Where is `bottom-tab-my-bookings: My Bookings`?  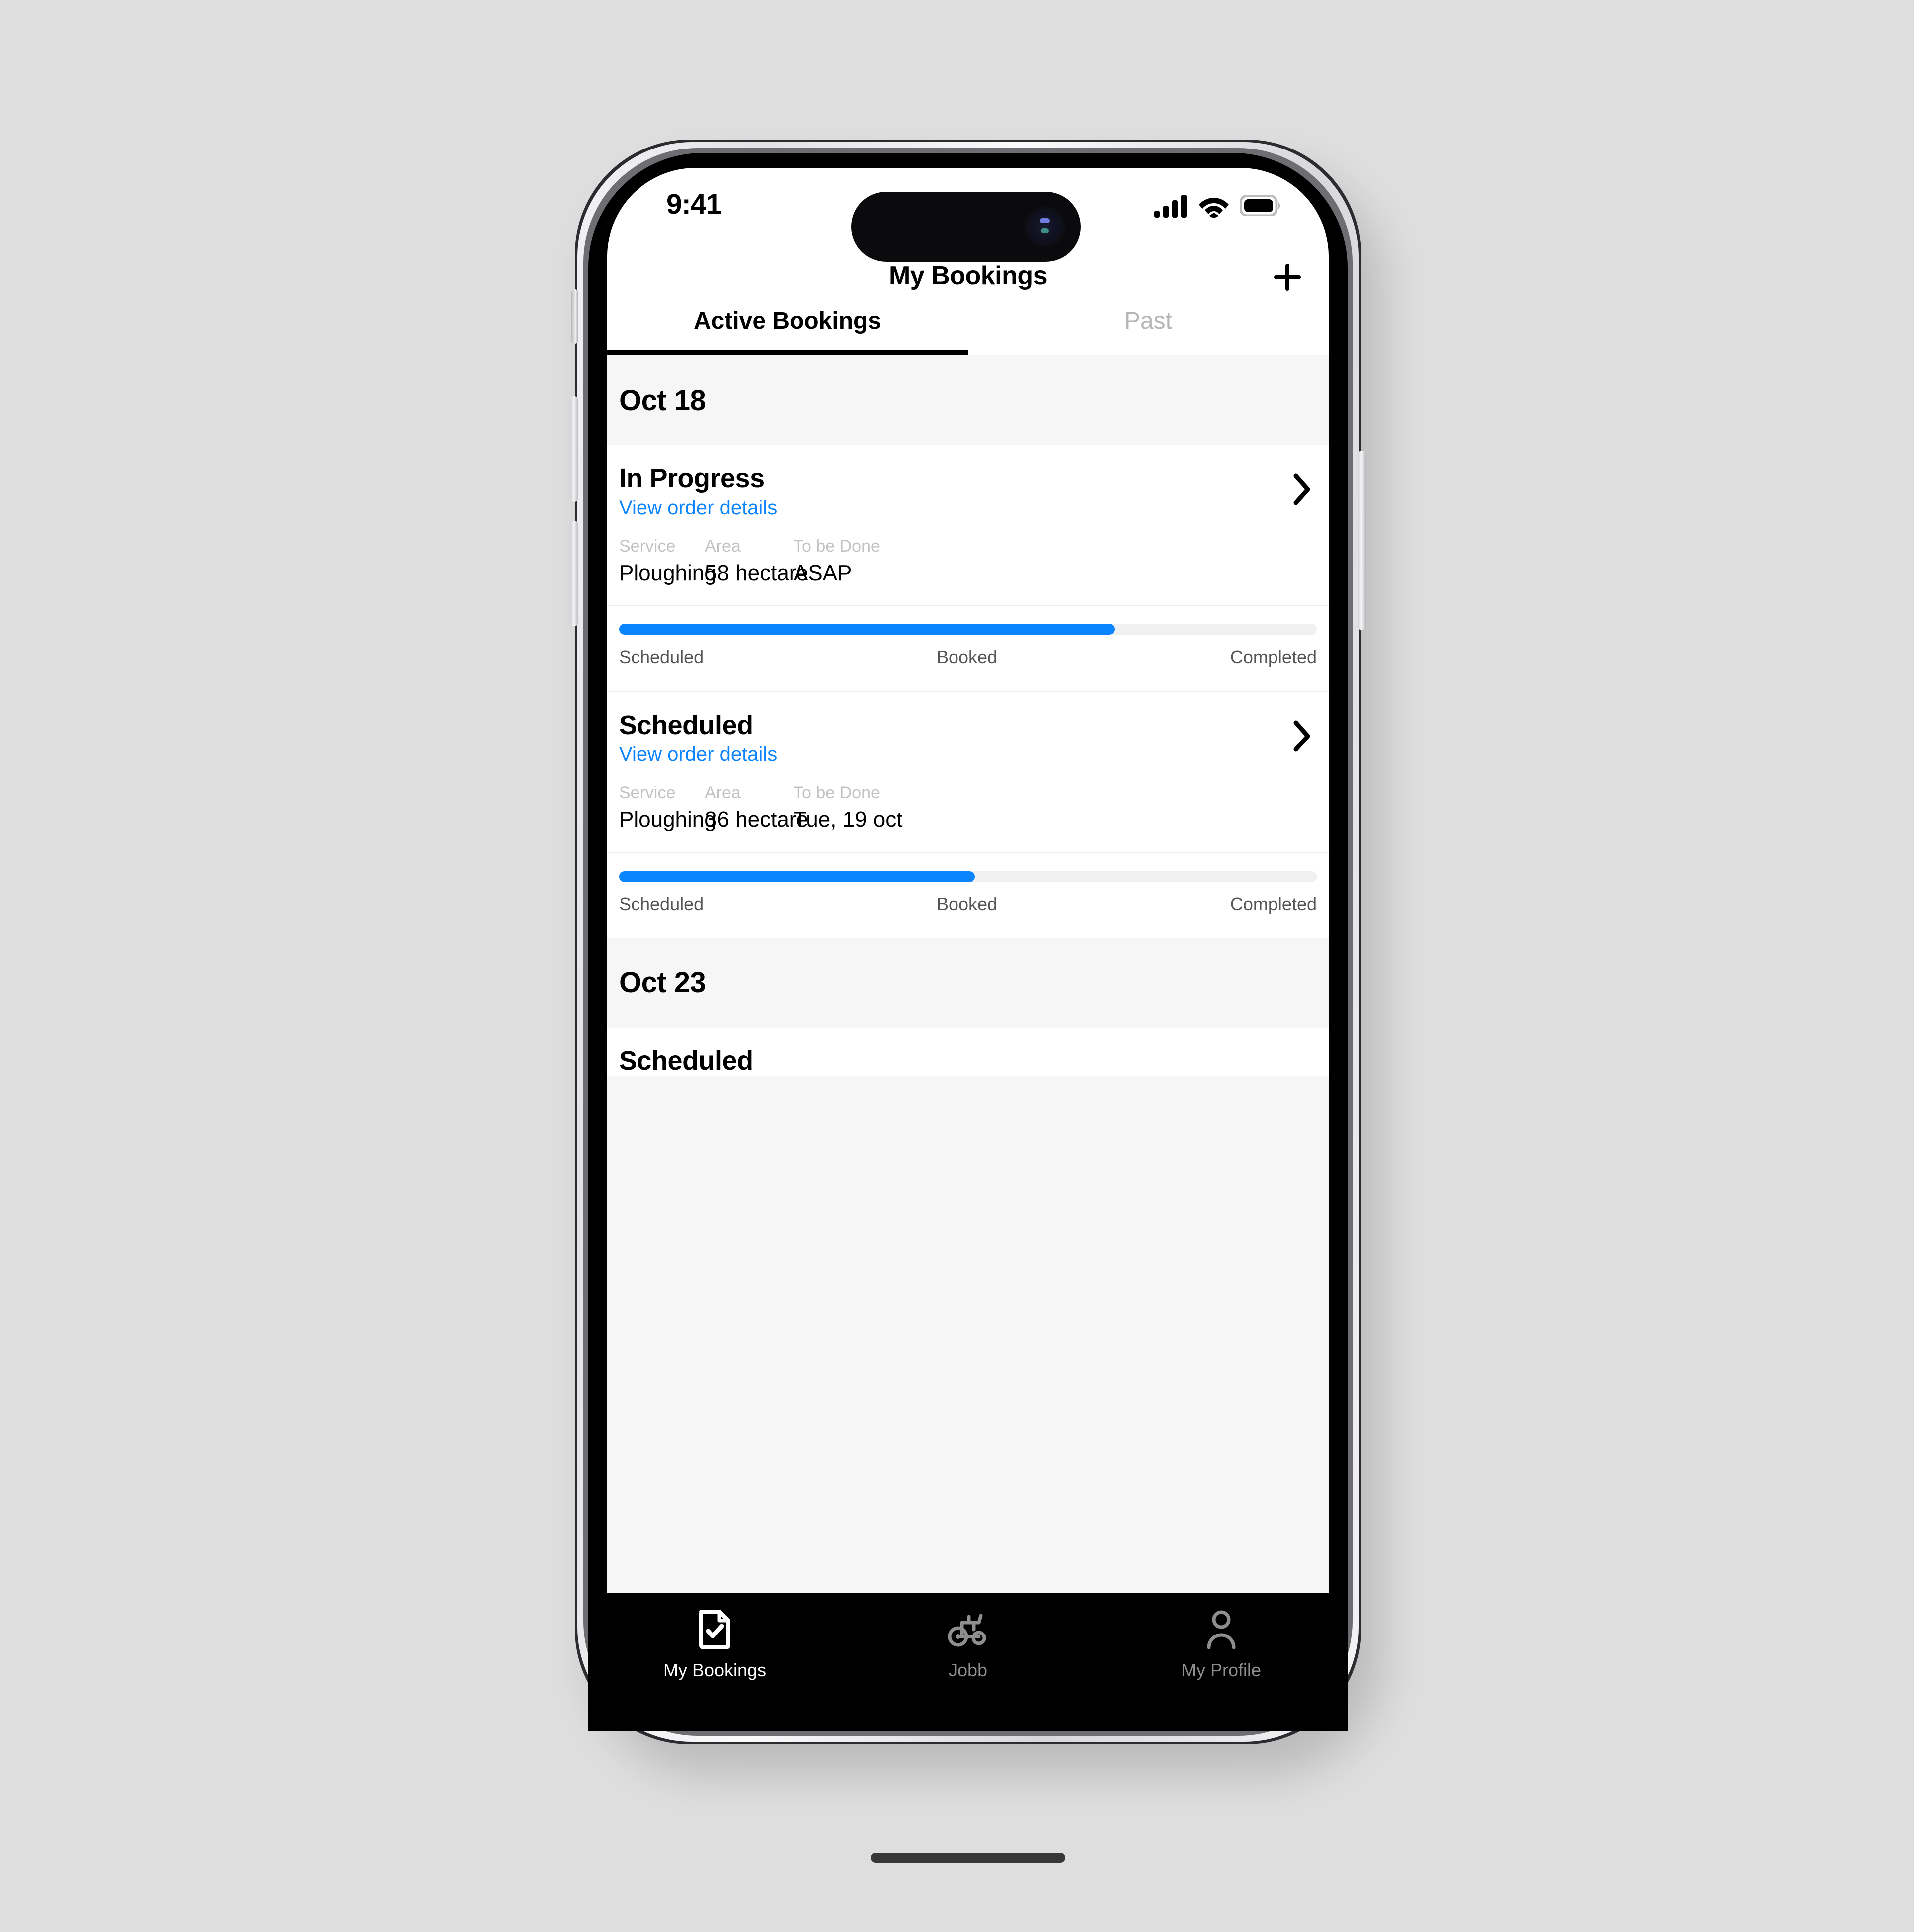 bottom-tab-my-bookings: My Bookings is located at coordinates (715, 1645).